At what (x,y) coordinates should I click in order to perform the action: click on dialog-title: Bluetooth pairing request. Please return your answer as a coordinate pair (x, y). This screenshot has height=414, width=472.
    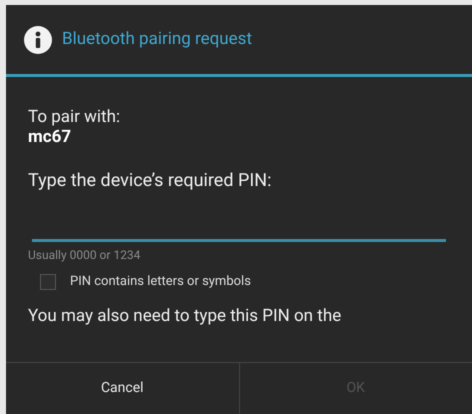
    Looking at the image, I should click on (157, 39).